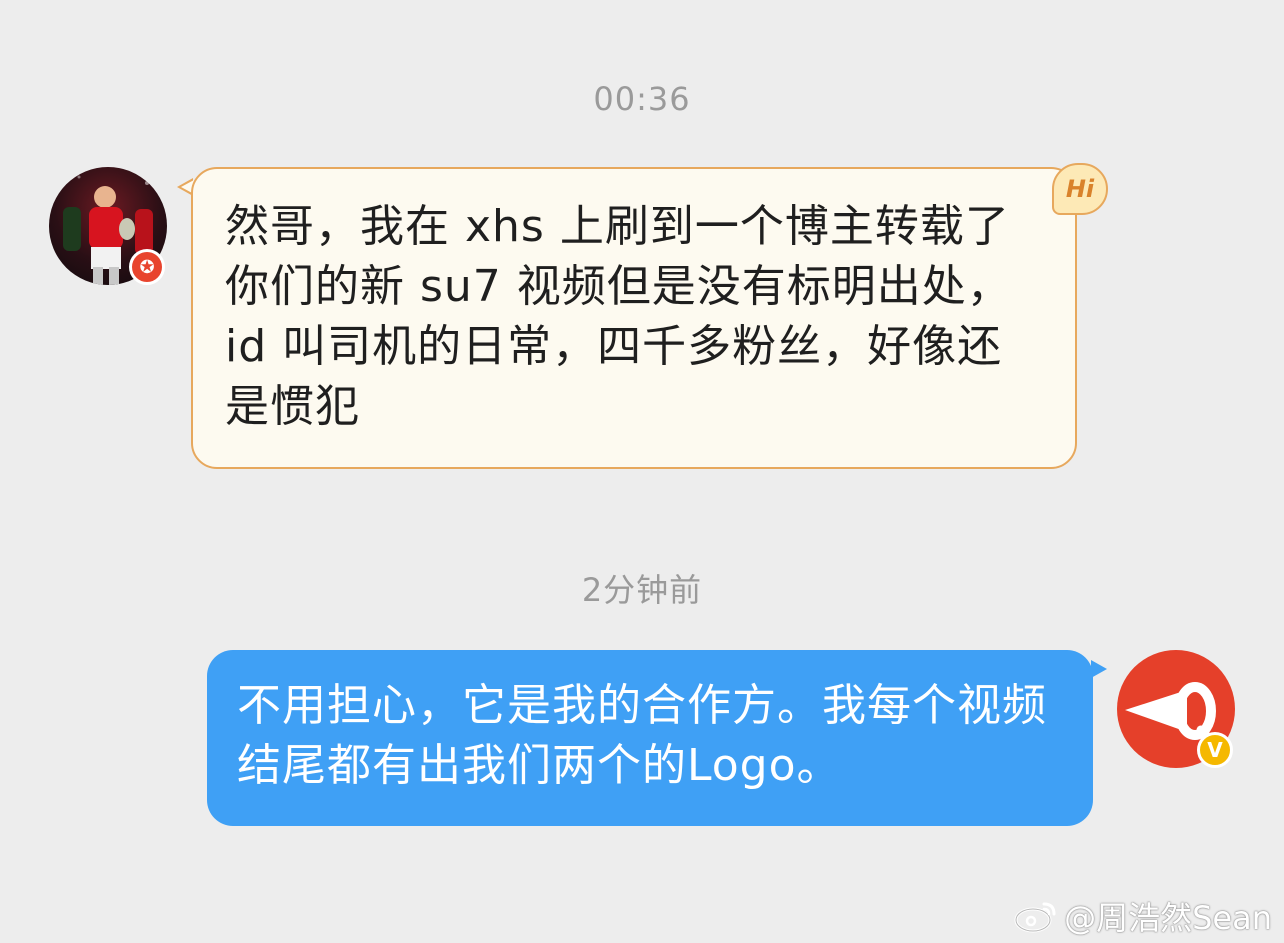  I want to click on outgoing-message-bubble: 不用担心，它是我的合作方。我每个视频结尾都有出我们两个的Logo。, so click(650, 738).